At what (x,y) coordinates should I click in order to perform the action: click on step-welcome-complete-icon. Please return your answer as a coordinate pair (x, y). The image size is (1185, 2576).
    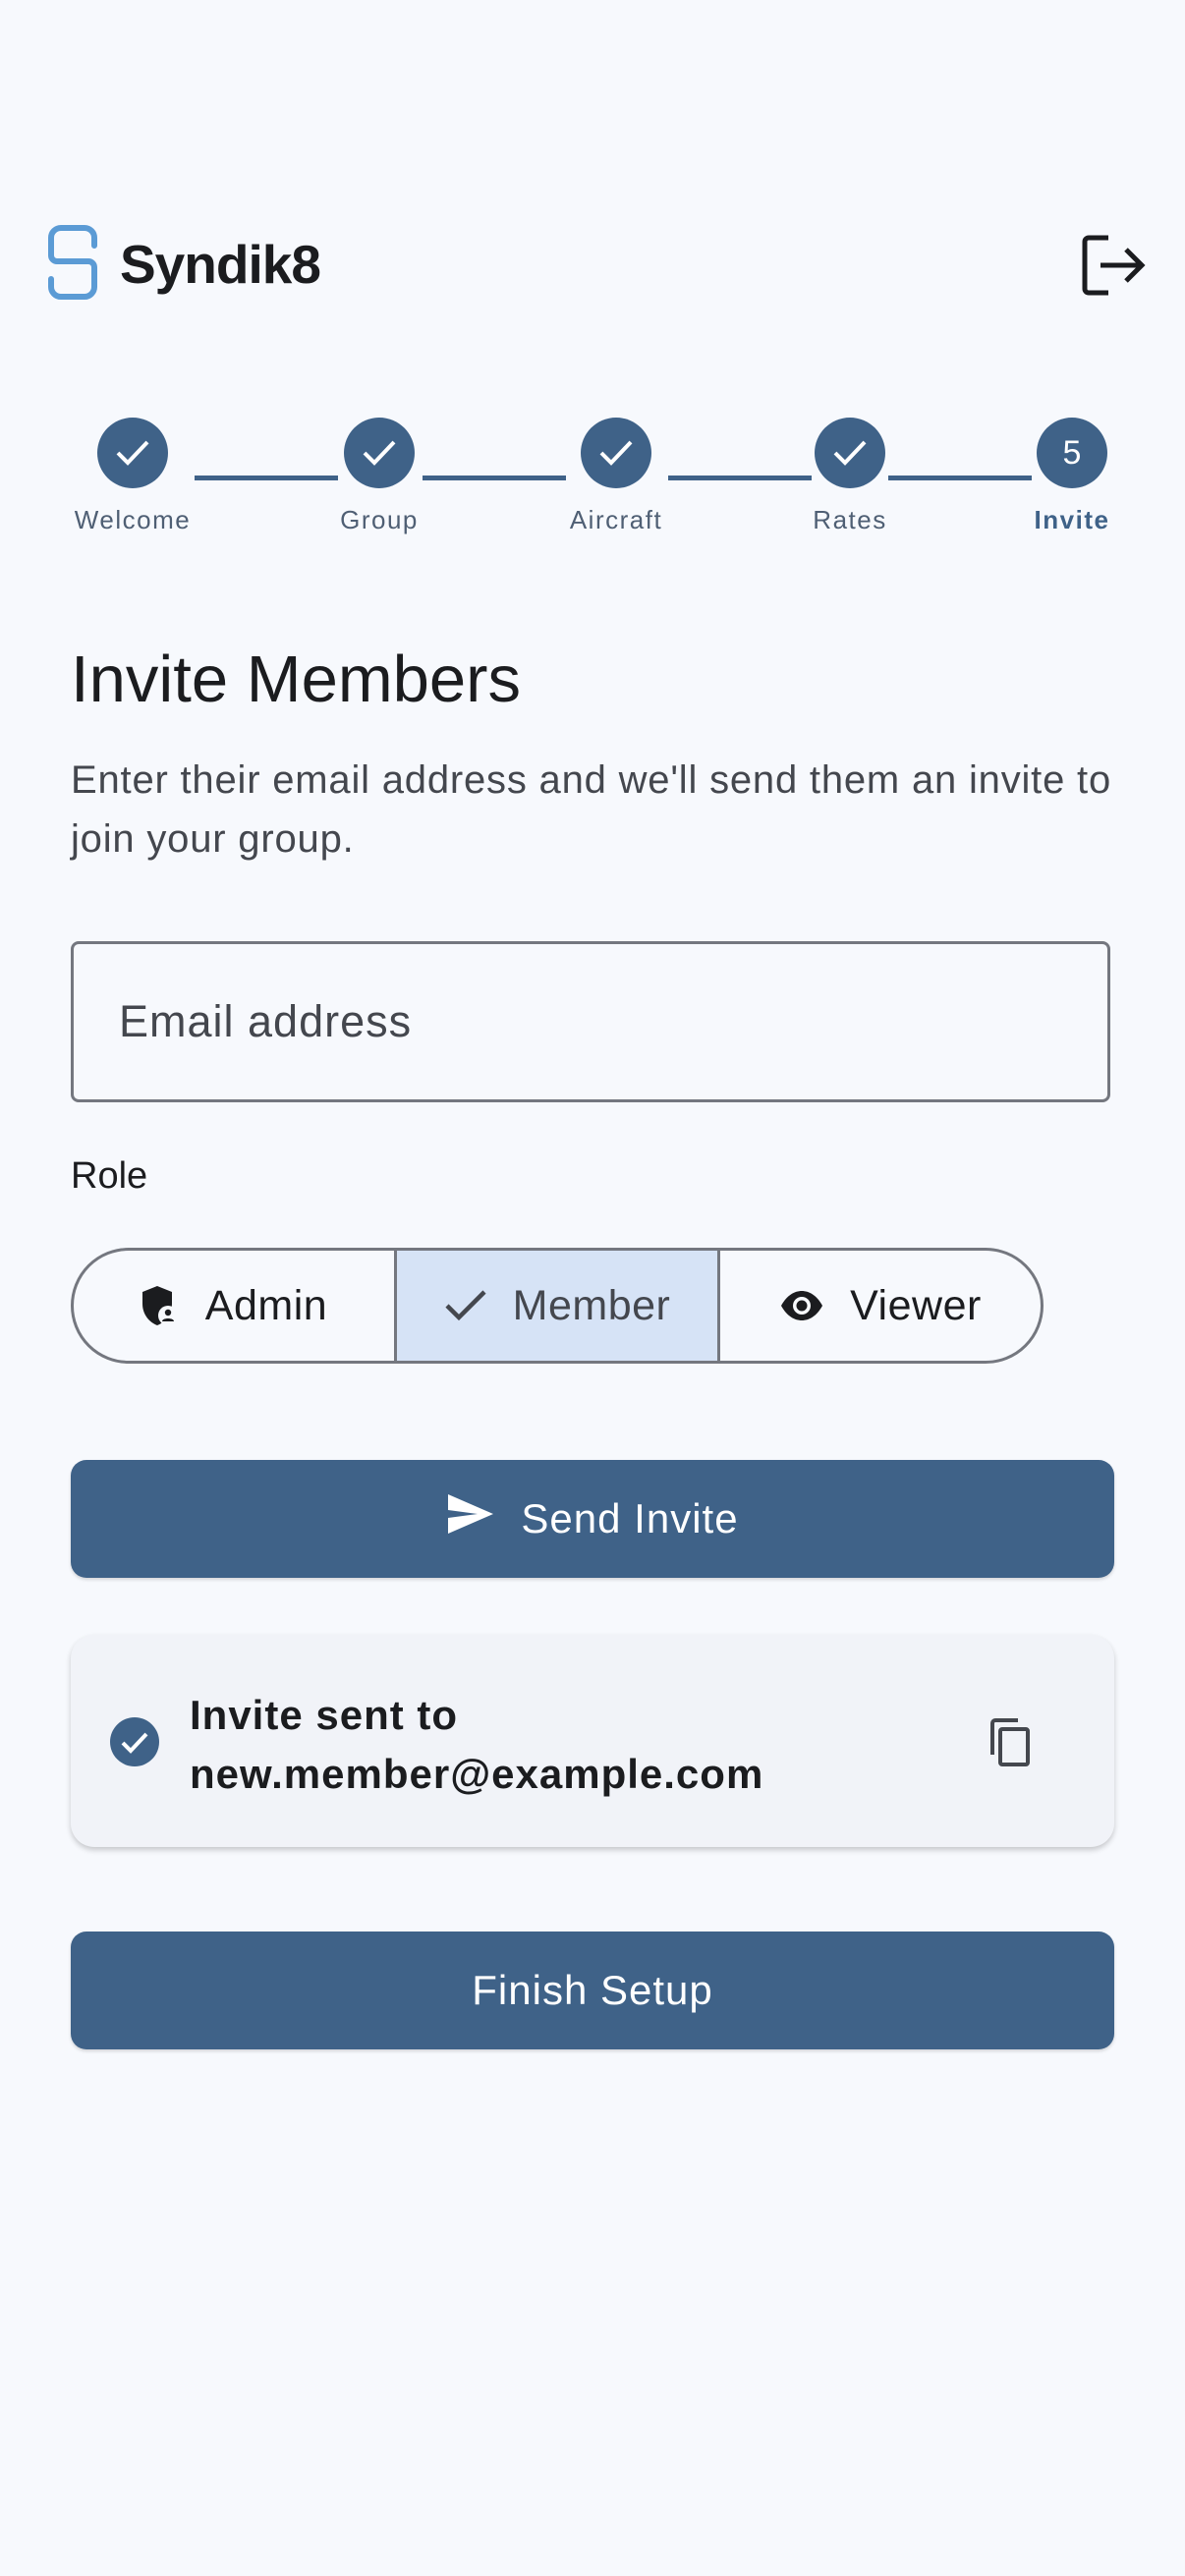
    Looking at the image, I should click on (133, 453).